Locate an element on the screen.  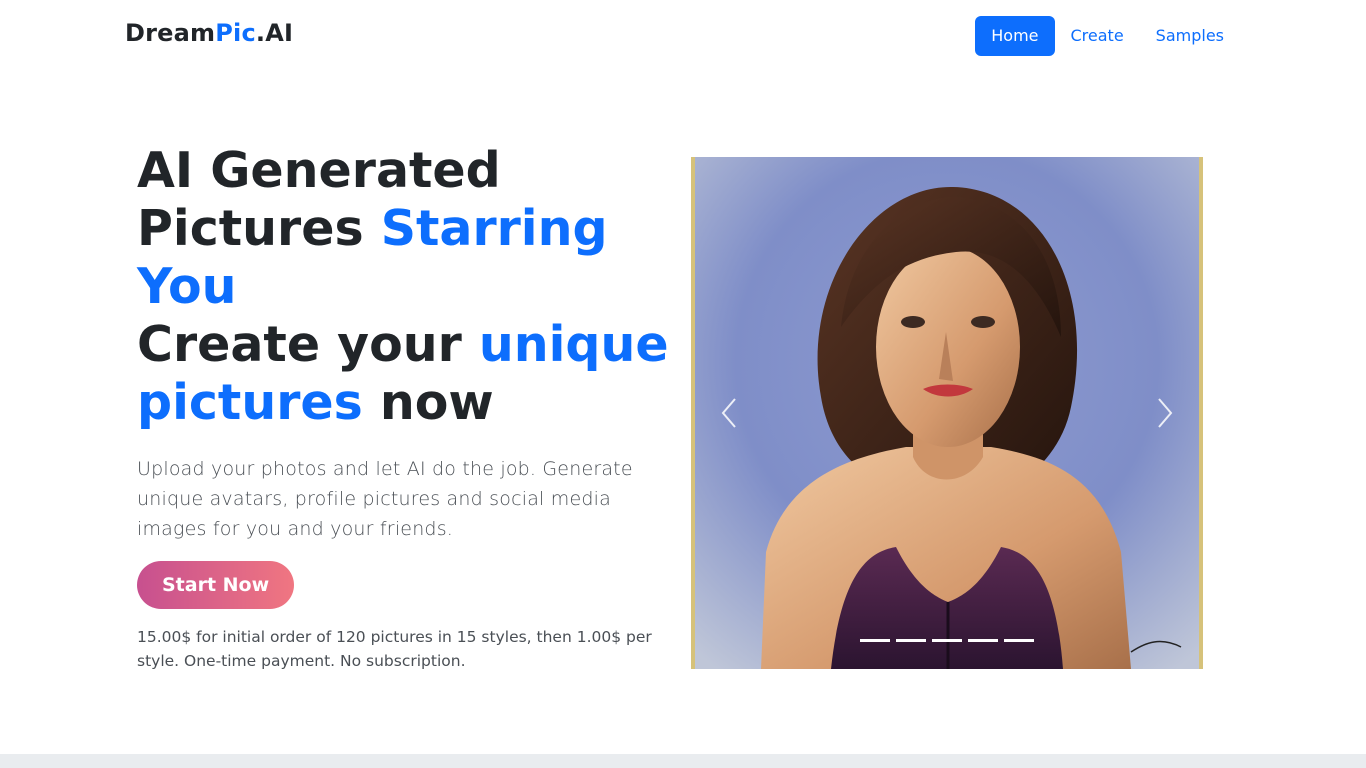
brand-logo: DreamPic.AI is located at coordinates (209, 33).